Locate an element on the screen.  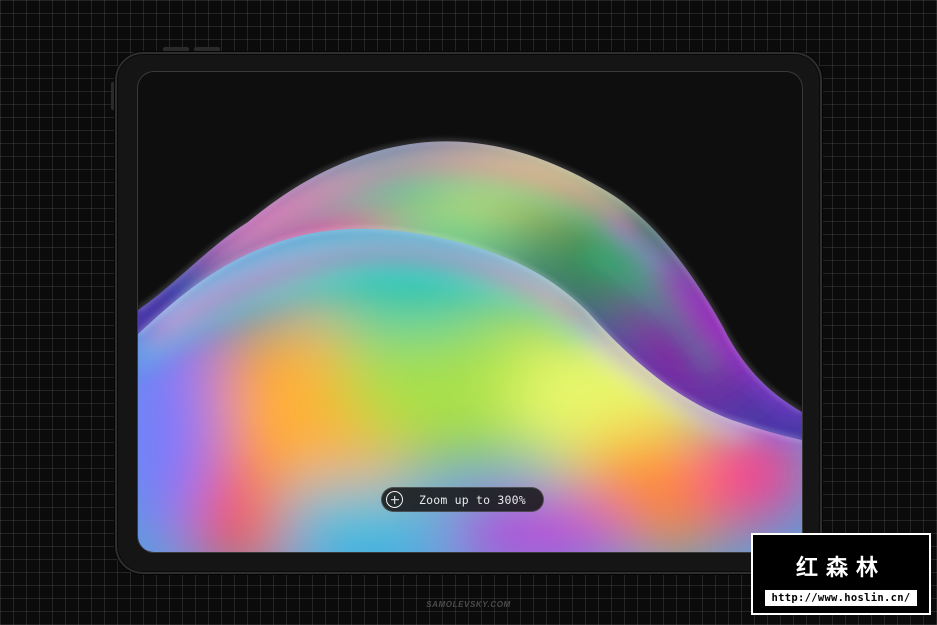
zoom-hint-pill: Zoom up to 300% is located at coordinates (462, 499).